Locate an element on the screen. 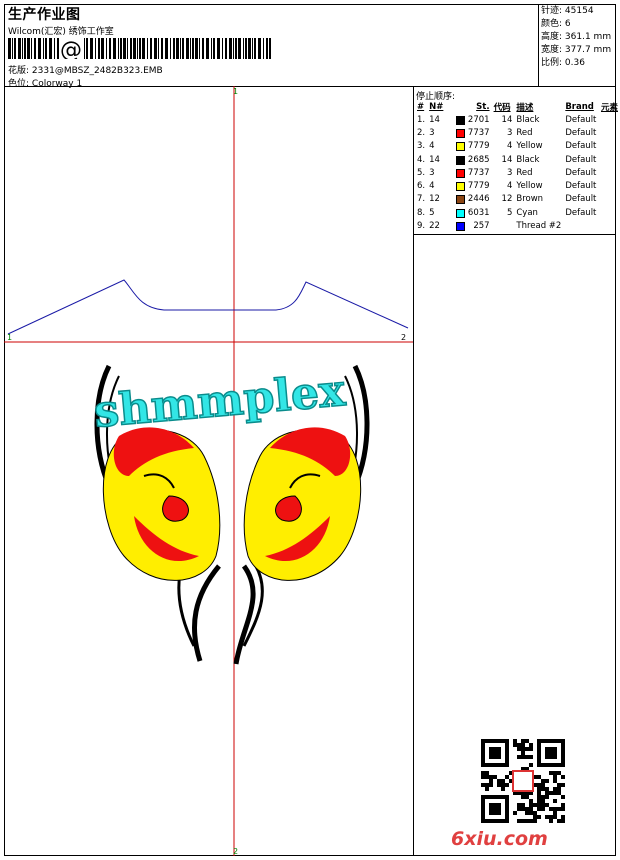 The width and height of the screenshot is (620, 860). guide-label-left: 1 is located at coordinates (10, 337).